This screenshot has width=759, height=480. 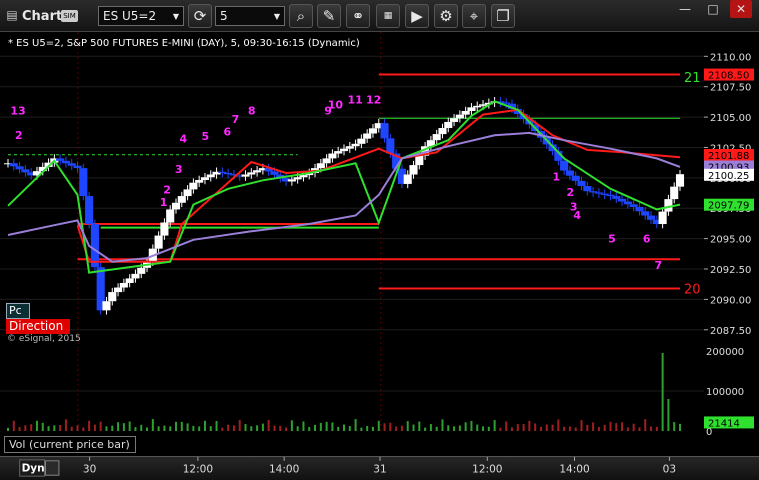 I want to click on minimize-icon: —, so click(x=685, y=9).